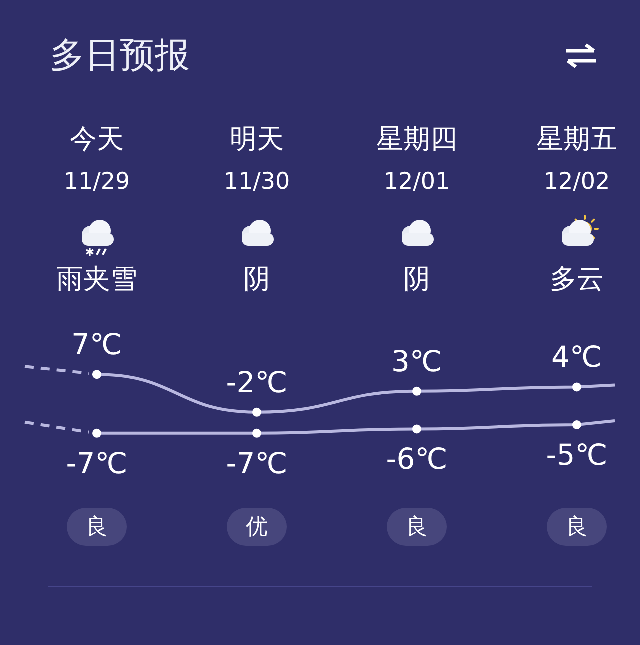  What do you see at coordinates (257, 527) in the screenshot?
I see `air-quality-badge: 优` at bounding box center [257, 527].